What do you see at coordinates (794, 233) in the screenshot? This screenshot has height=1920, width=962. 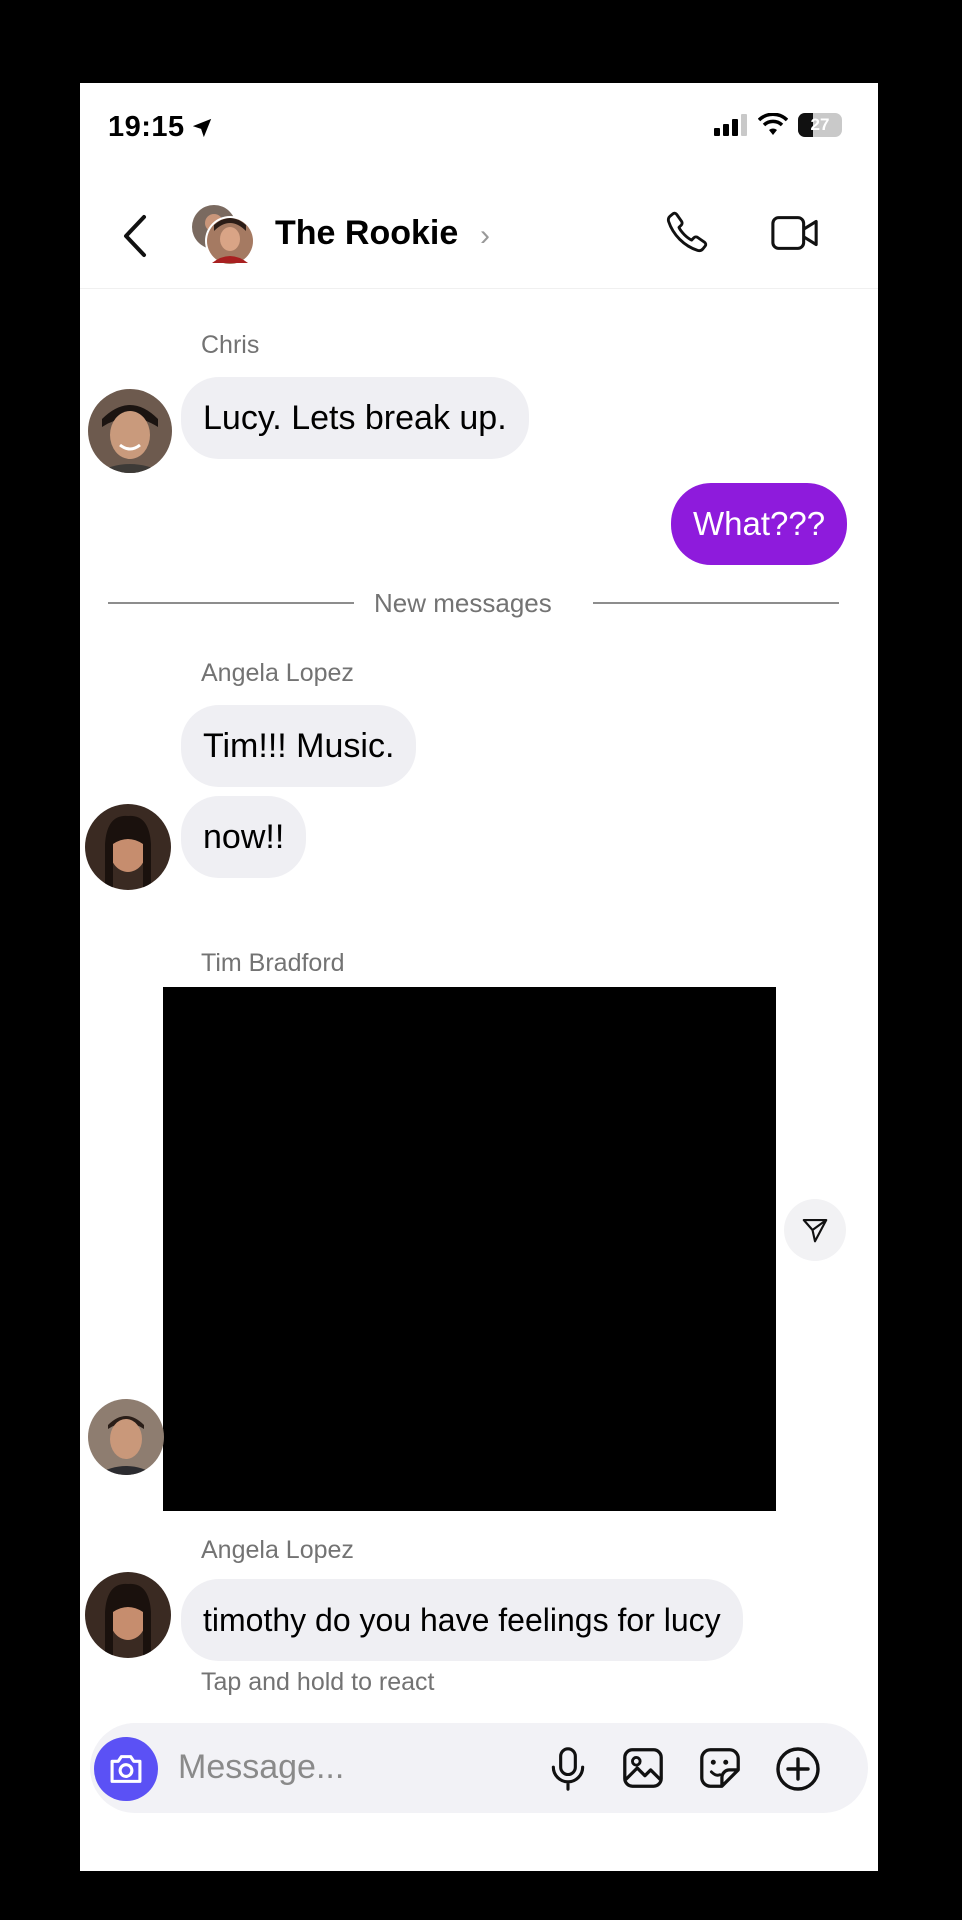 I see `video-camera-icon` at bounding box center [794, 233].